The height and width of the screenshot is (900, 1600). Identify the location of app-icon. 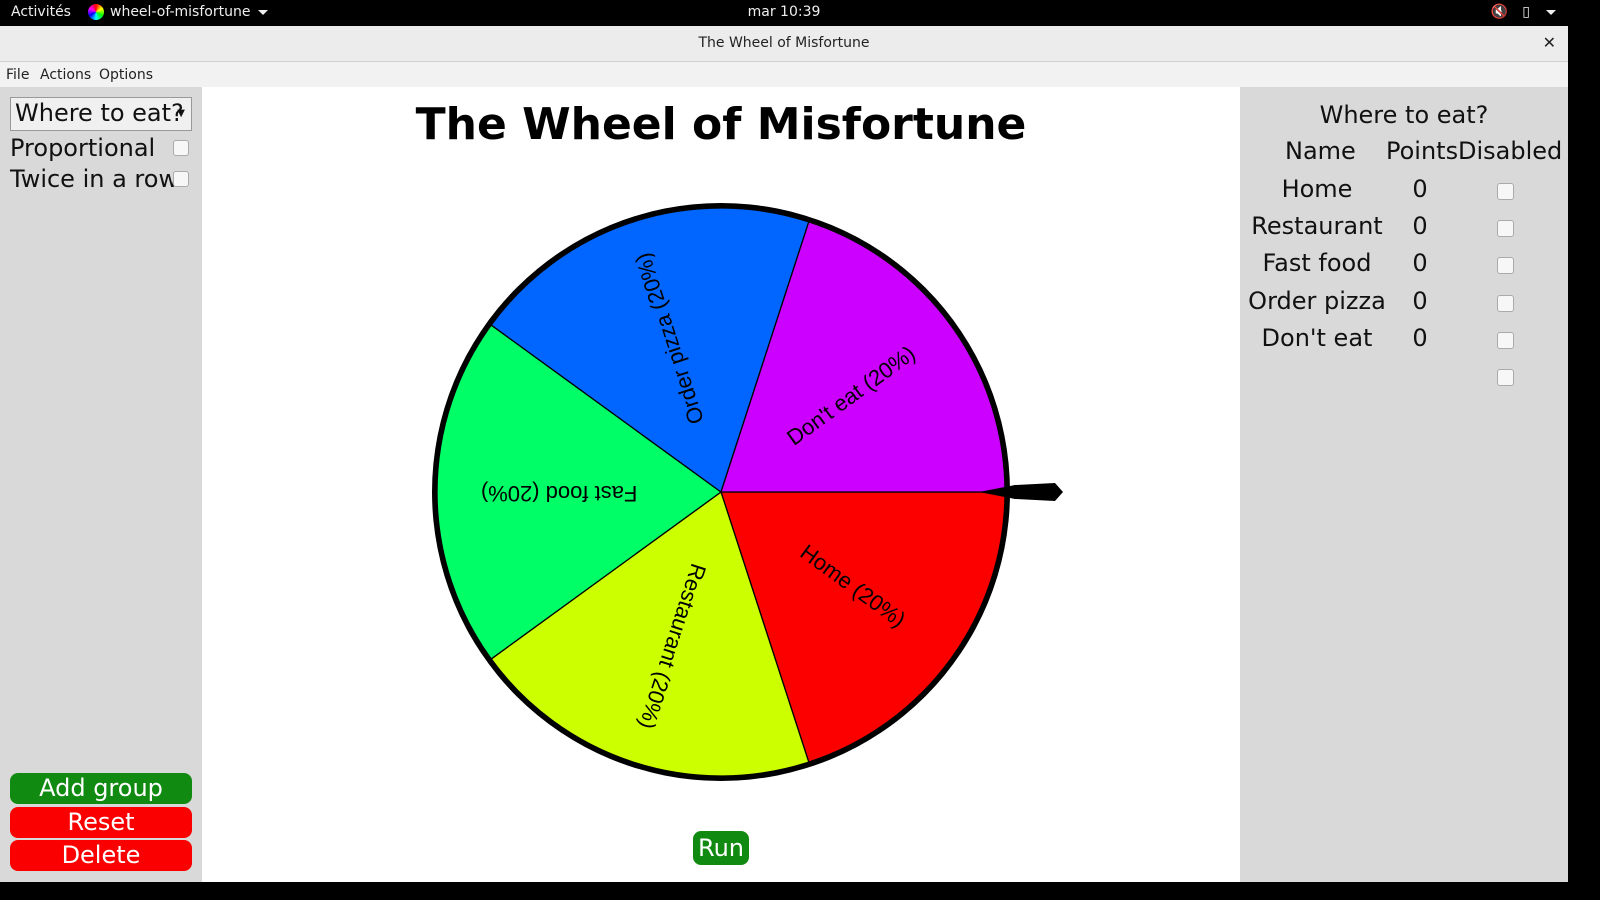
(96, 12).